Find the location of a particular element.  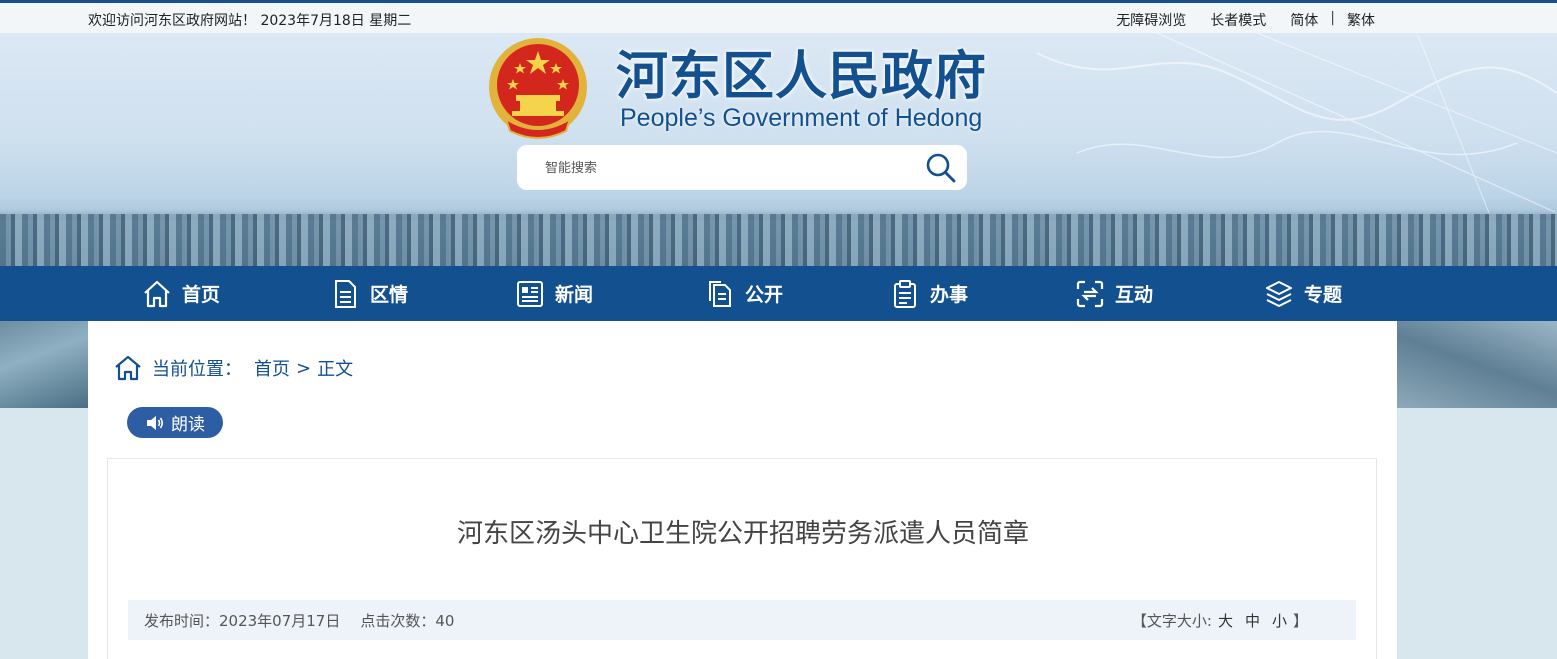

nav-item-topics: 专题 is located at coordinates (1303, 293).